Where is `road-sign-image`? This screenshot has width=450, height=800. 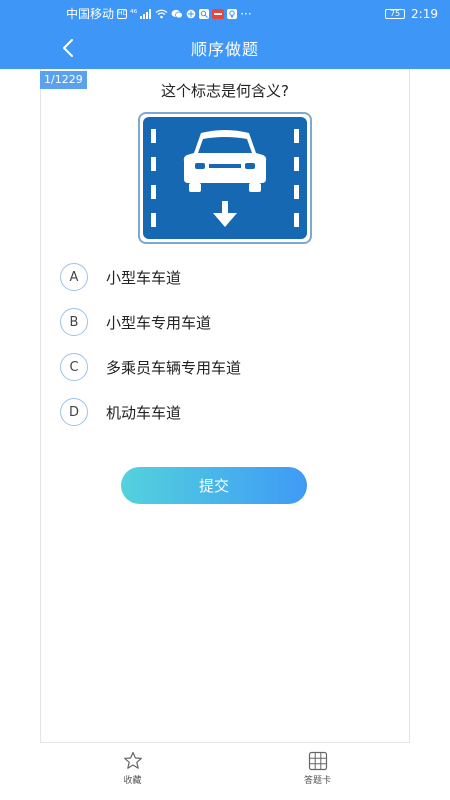
road-sign-image is located at coordinates (225, 178).